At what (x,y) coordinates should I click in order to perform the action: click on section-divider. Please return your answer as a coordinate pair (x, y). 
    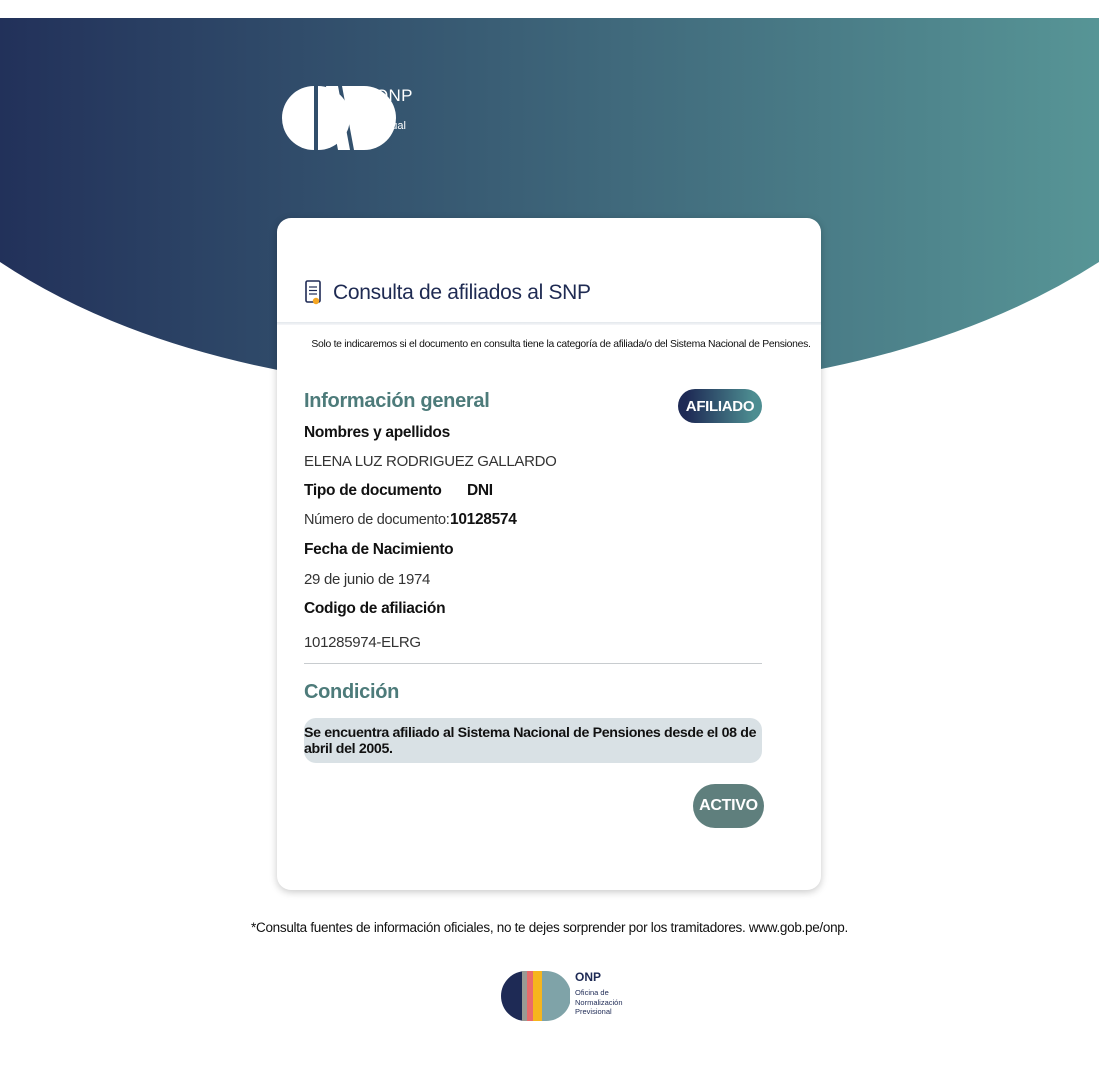
    Looking at the image, I should click on (533, 663).